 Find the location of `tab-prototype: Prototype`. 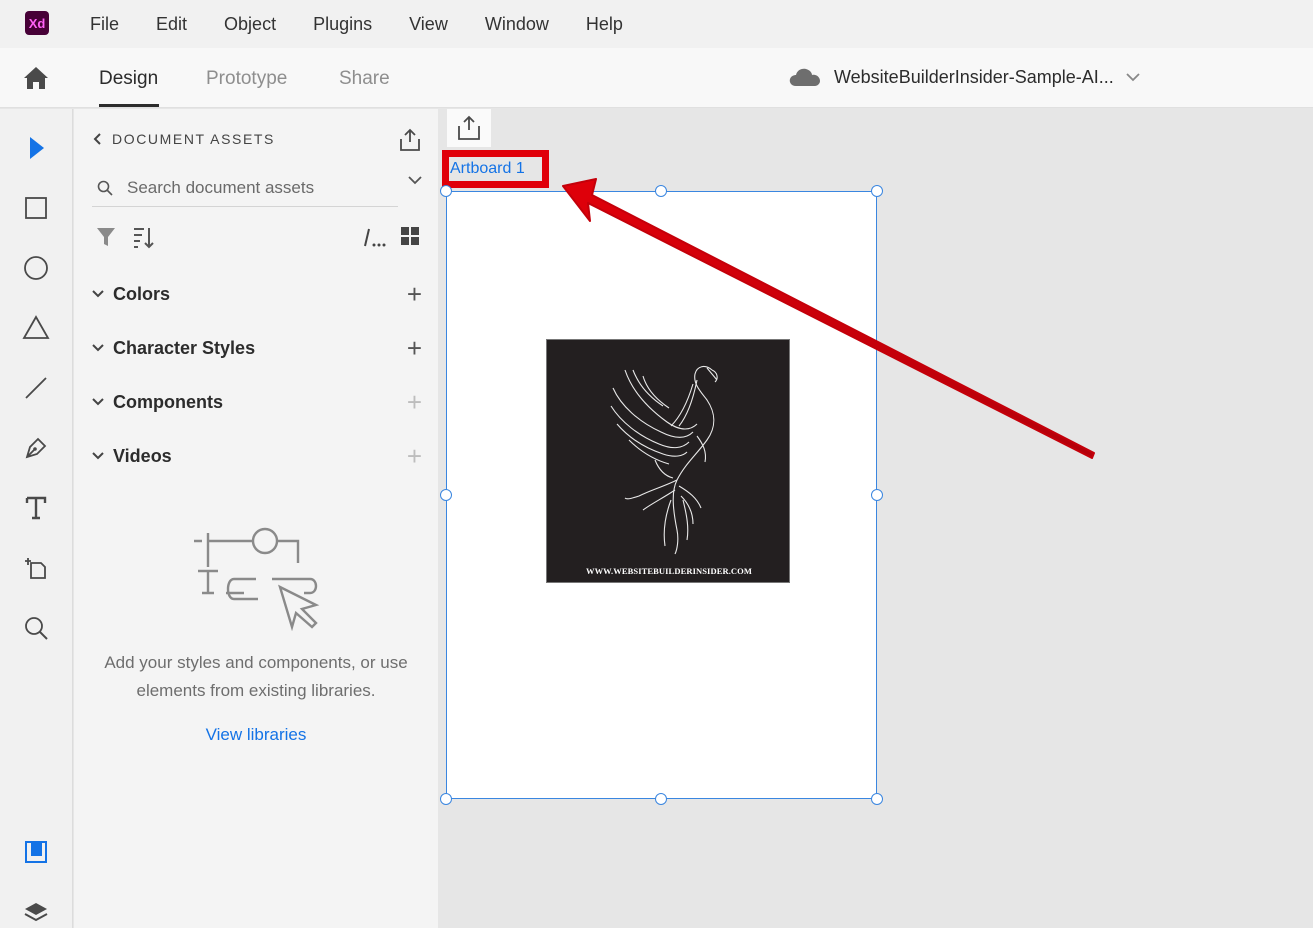

tab-prototype: Prototype is located at coordinates (246, 79).